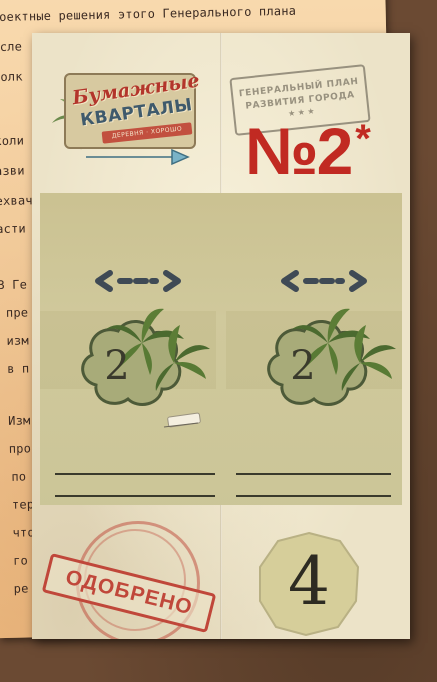 This screenshot has width=437, height=682. Describe the element at coordinates (12, 141) in the screenshot. I see `doc-line: коли` at that location.